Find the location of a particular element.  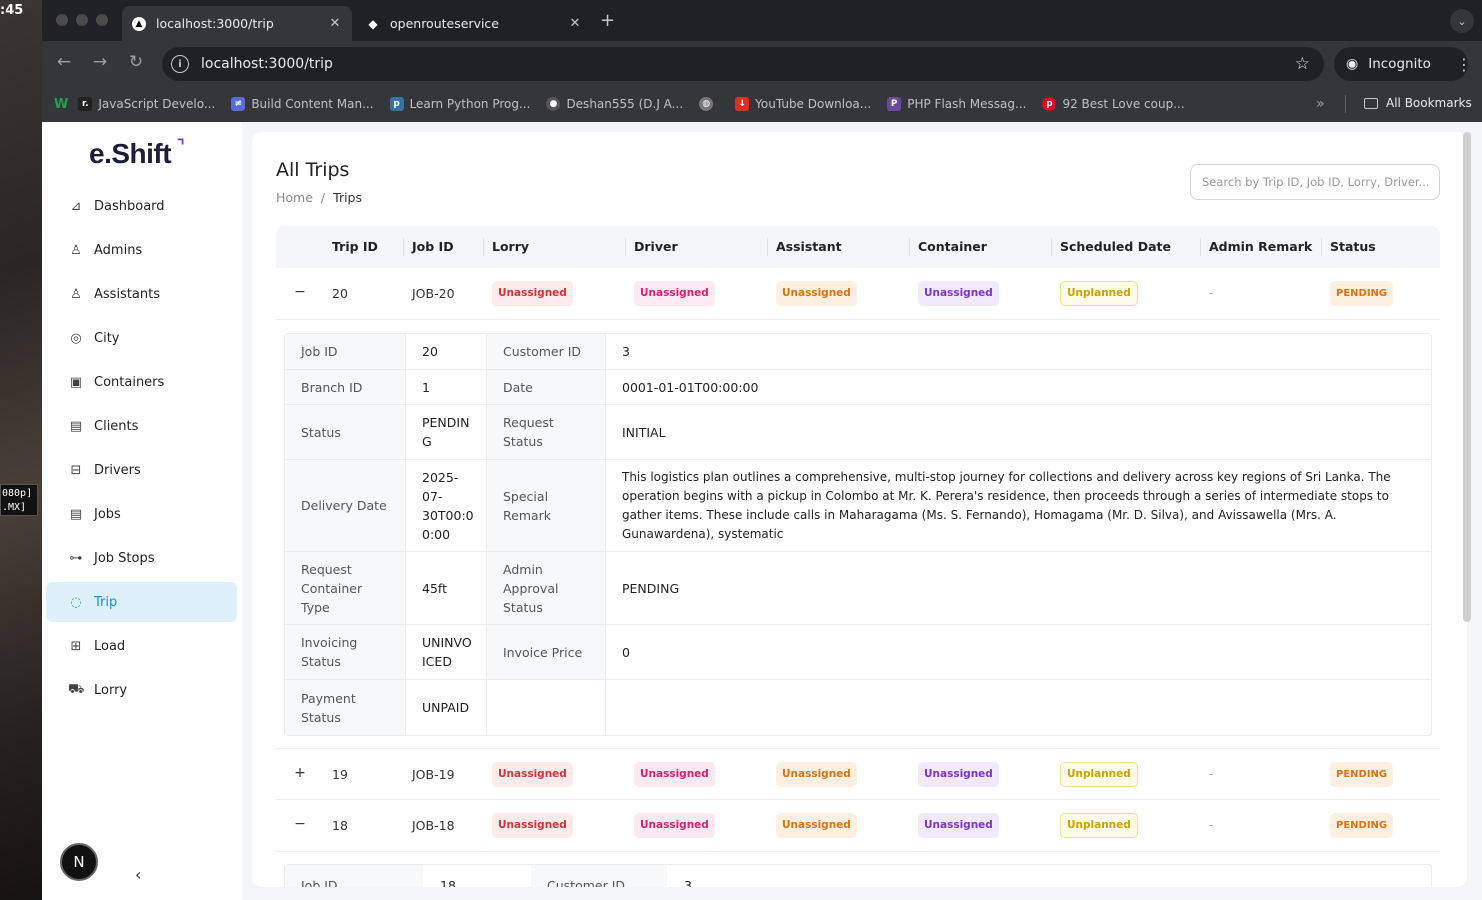

sidebar-item-admins: ♙ Admins is located at coordinates (141, 250).